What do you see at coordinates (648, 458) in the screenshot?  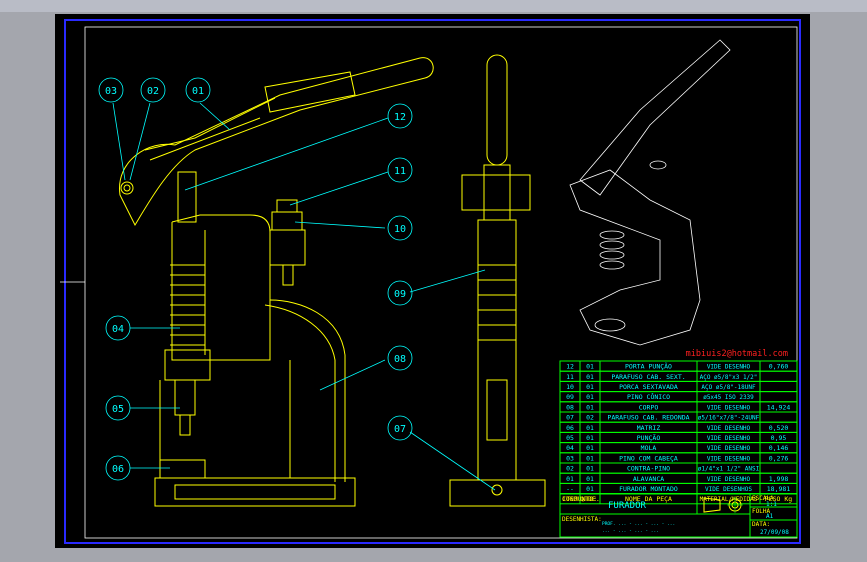 I see `cell-name: PINO COM CABEÇA` at bounding box center [648, 458].